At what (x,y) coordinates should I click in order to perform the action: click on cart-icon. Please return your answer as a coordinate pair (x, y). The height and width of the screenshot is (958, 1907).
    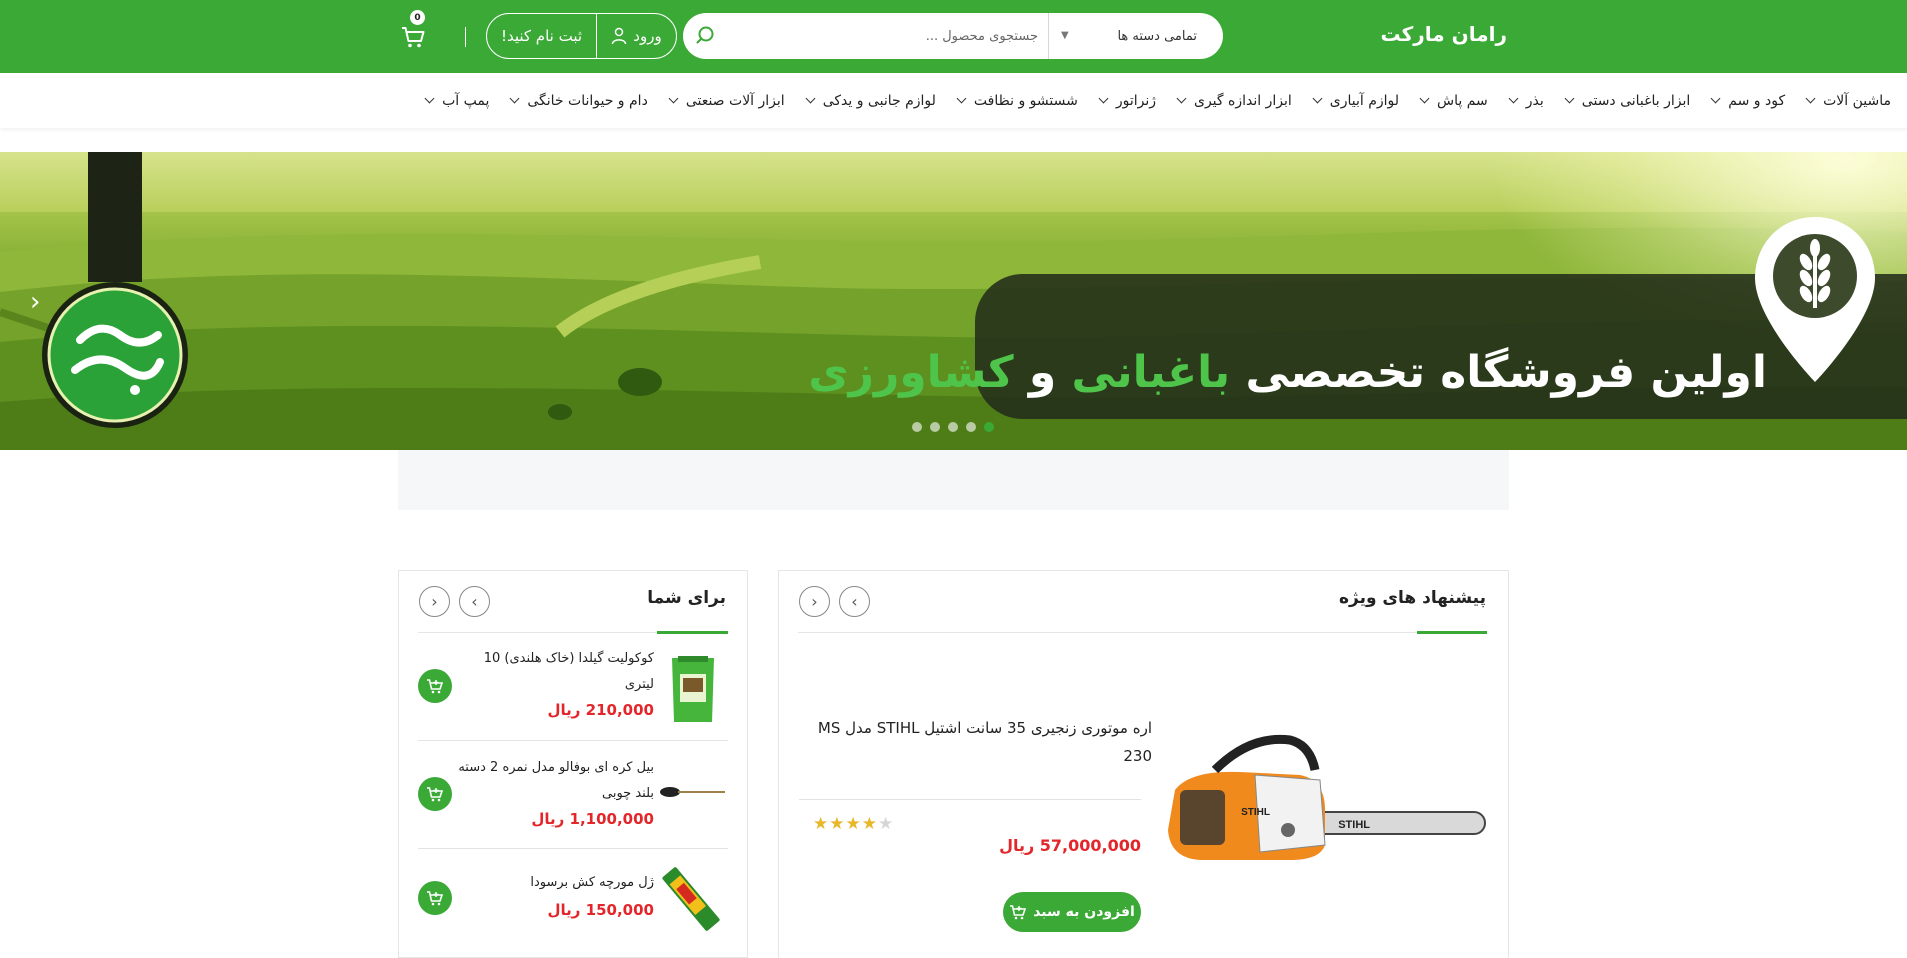
    Looking at the image, I should click on (413, 37).